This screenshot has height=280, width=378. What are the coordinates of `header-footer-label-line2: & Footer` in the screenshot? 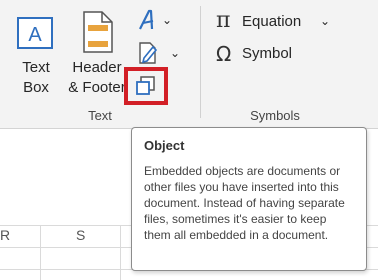 It's located at (97, 87).